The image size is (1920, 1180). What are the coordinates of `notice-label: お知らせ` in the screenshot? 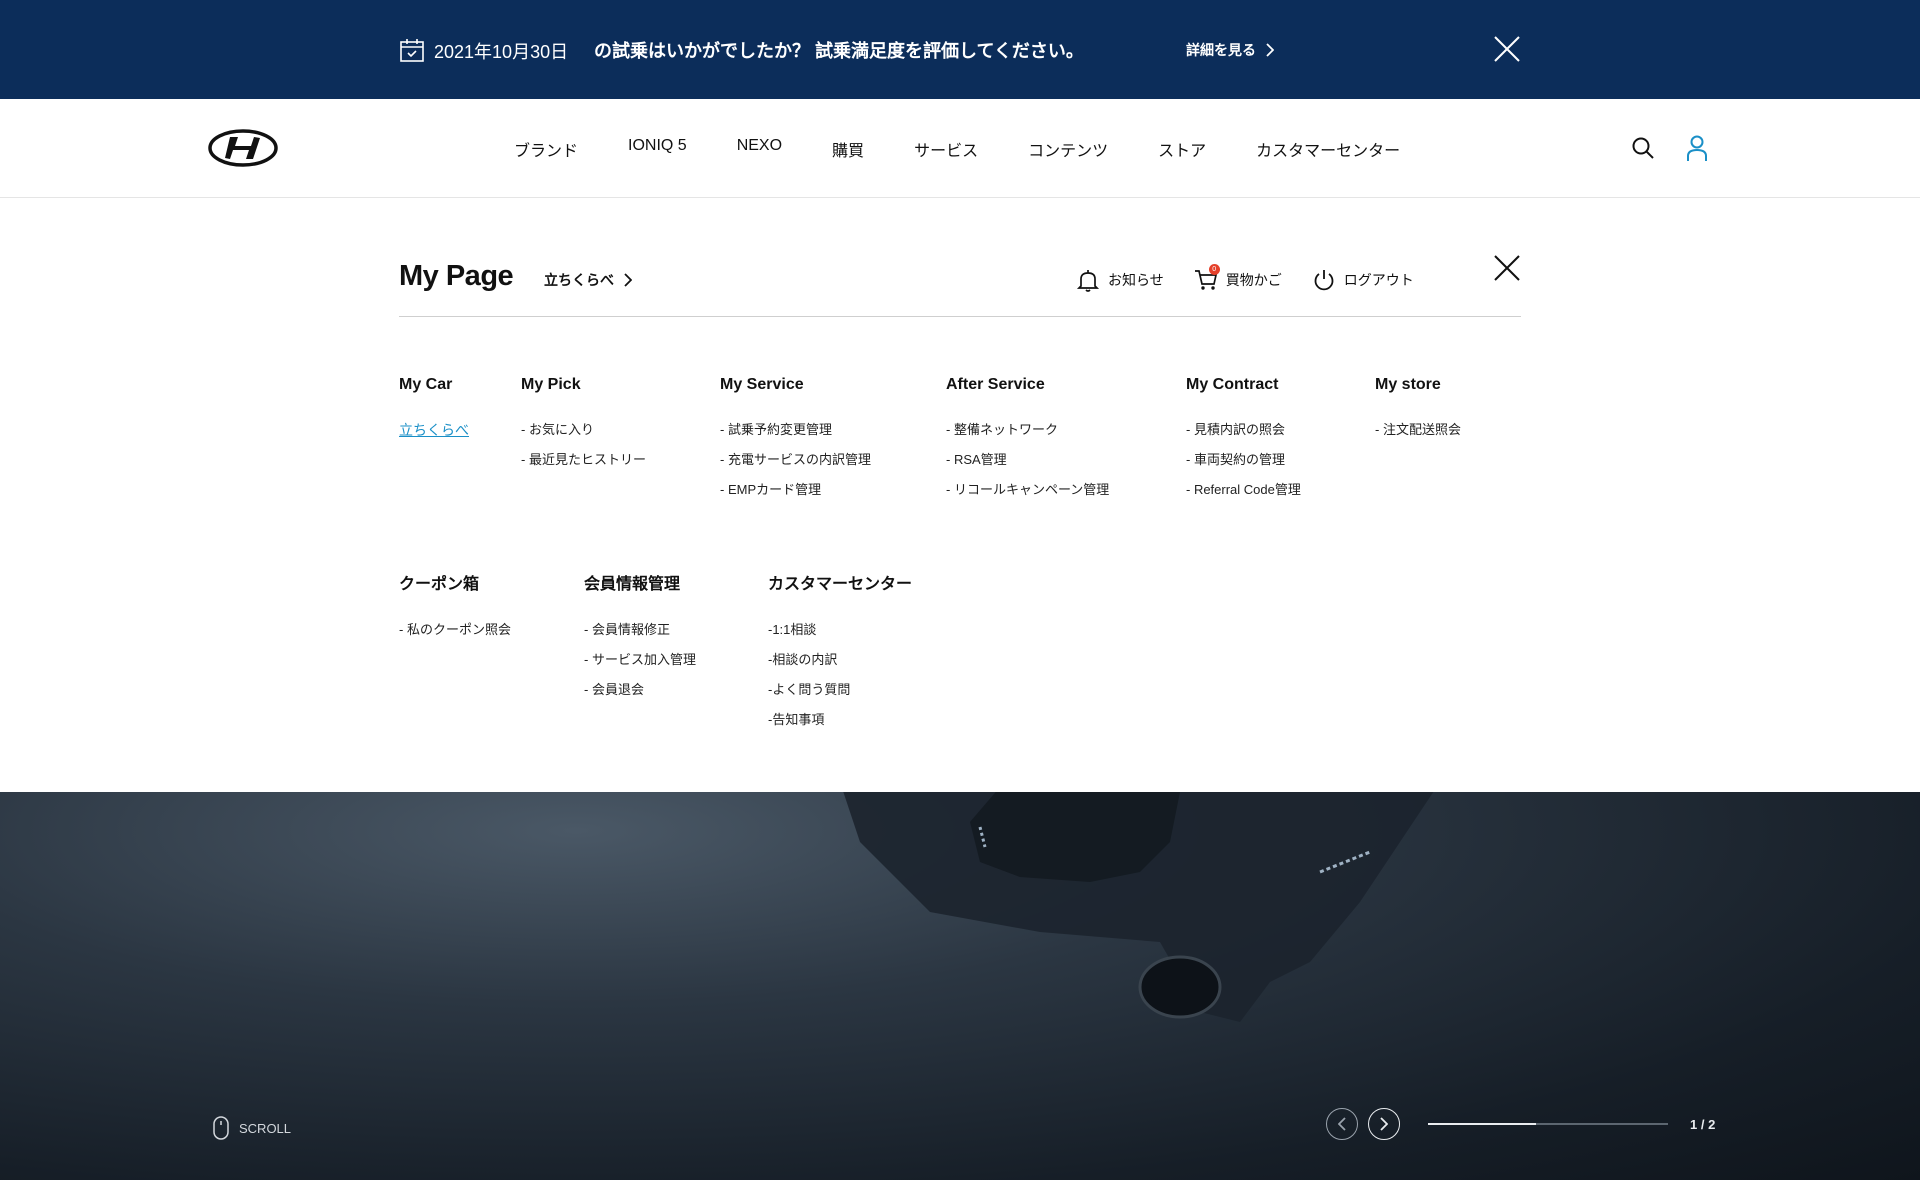 It's located at (1136, 280).